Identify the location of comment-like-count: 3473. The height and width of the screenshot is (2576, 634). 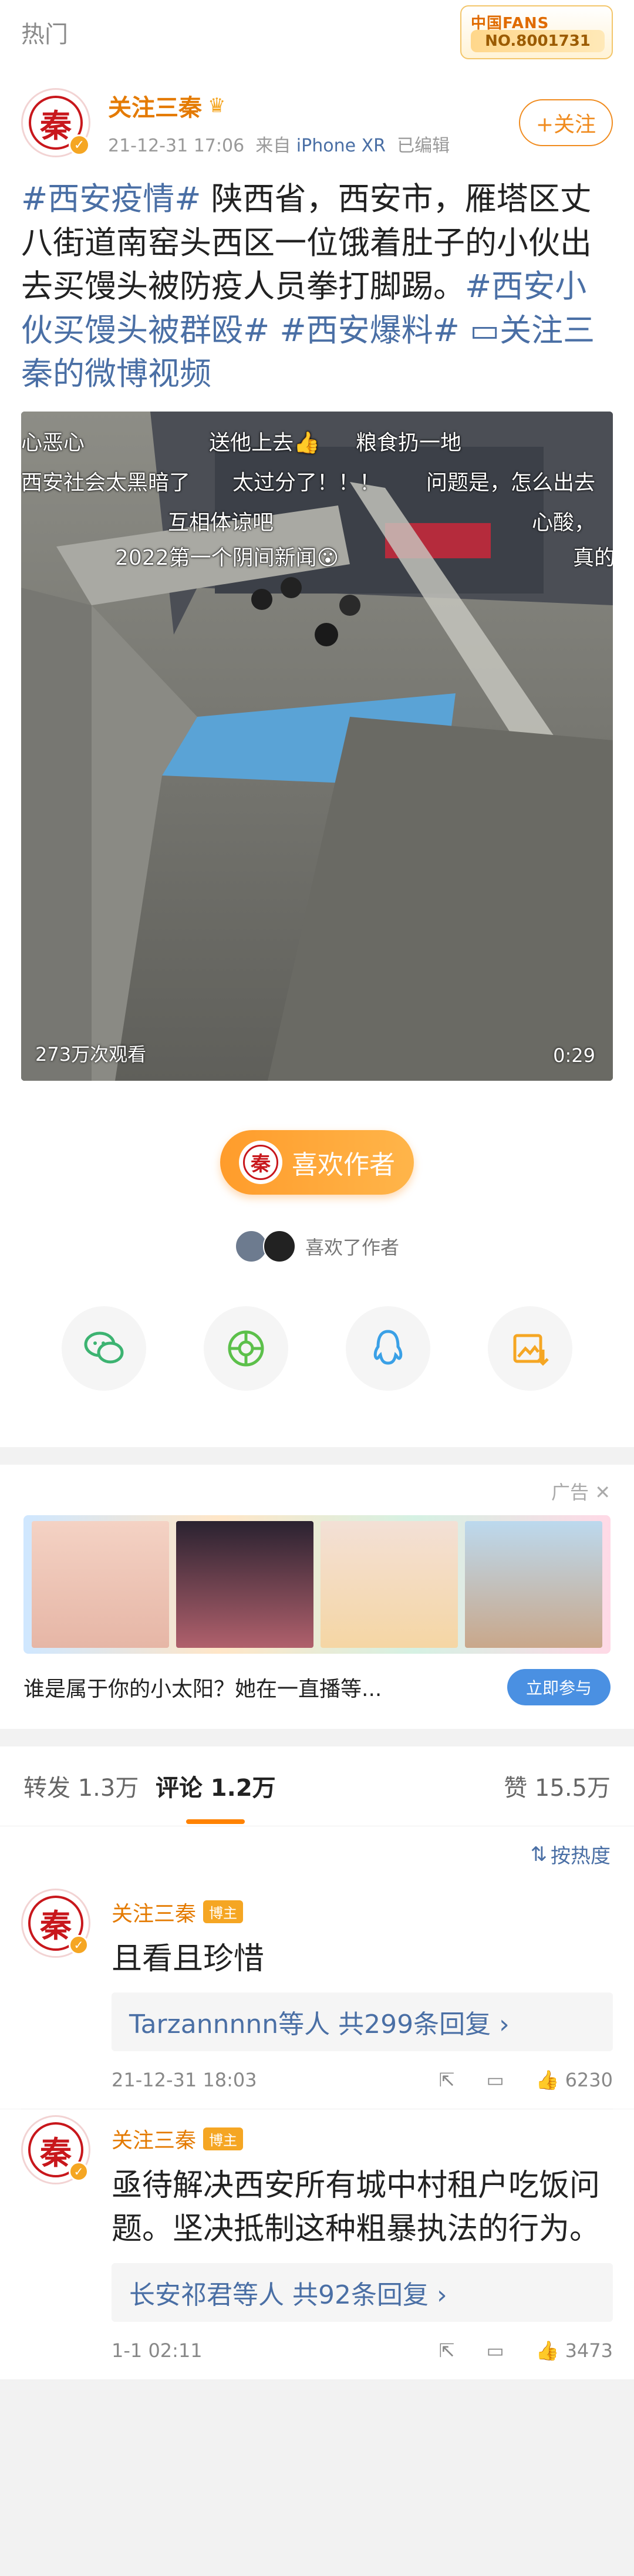
(589, 2350).